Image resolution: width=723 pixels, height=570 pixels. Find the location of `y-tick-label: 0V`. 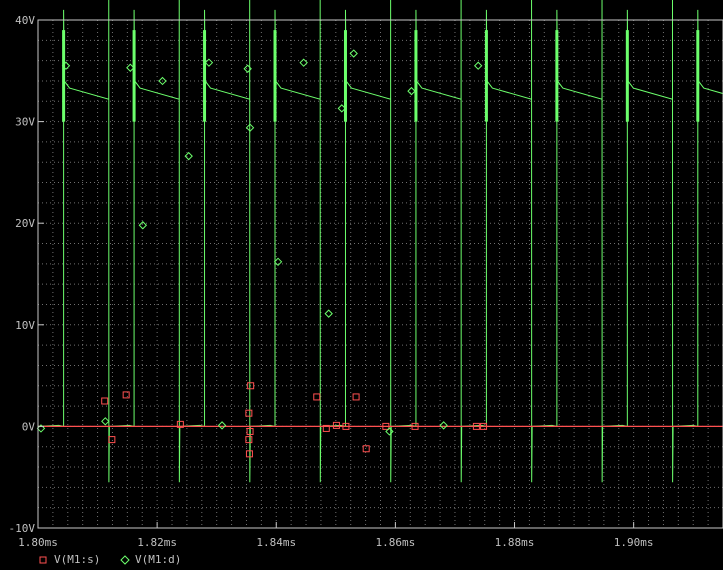

y-tick-label: 0V is located at coordinates (29, 426).